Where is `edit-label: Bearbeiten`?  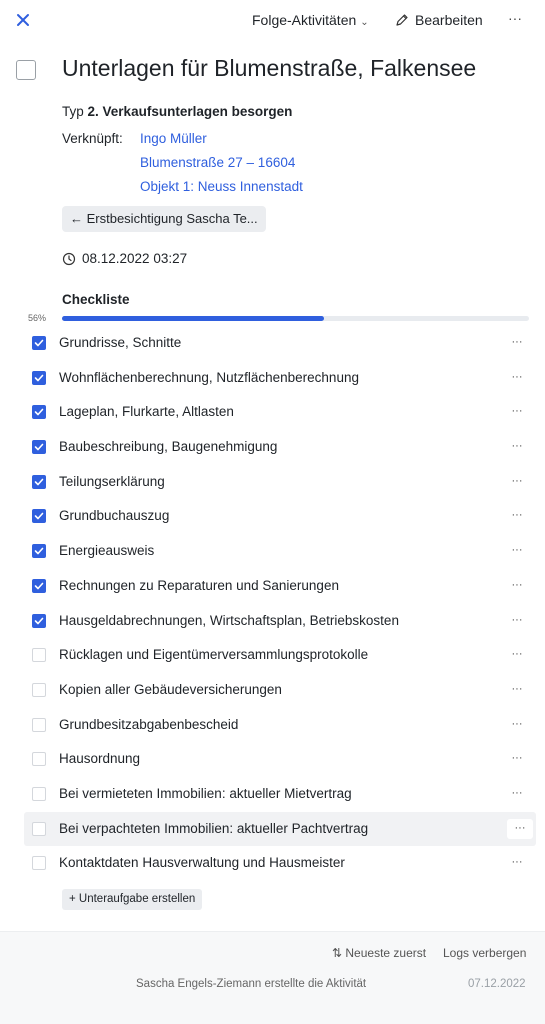
edit-label: Bearbeiten is located at coordinates (449, 20).